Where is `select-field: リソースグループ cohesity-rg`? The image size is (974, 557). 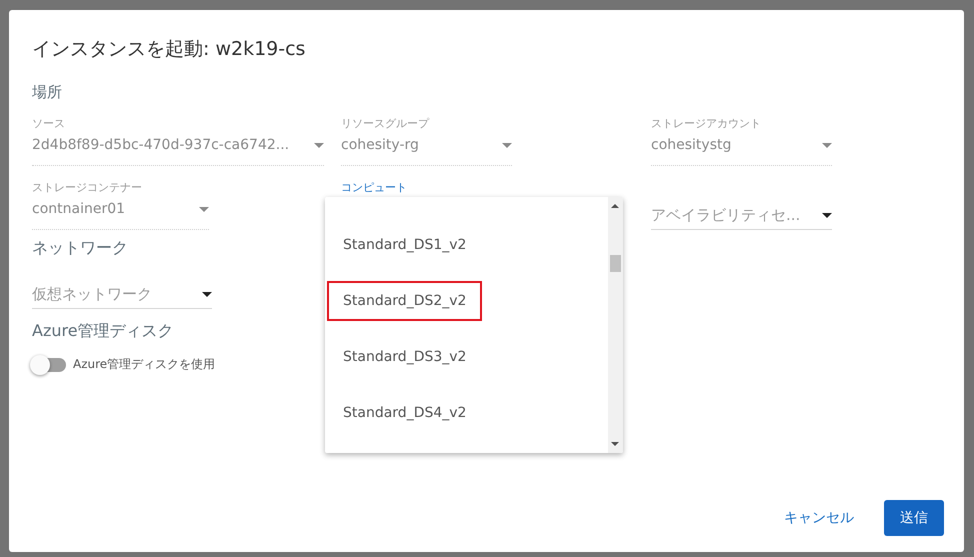
select-field: リソースグループ cohesity-rg is located at coordinates (426, 141).